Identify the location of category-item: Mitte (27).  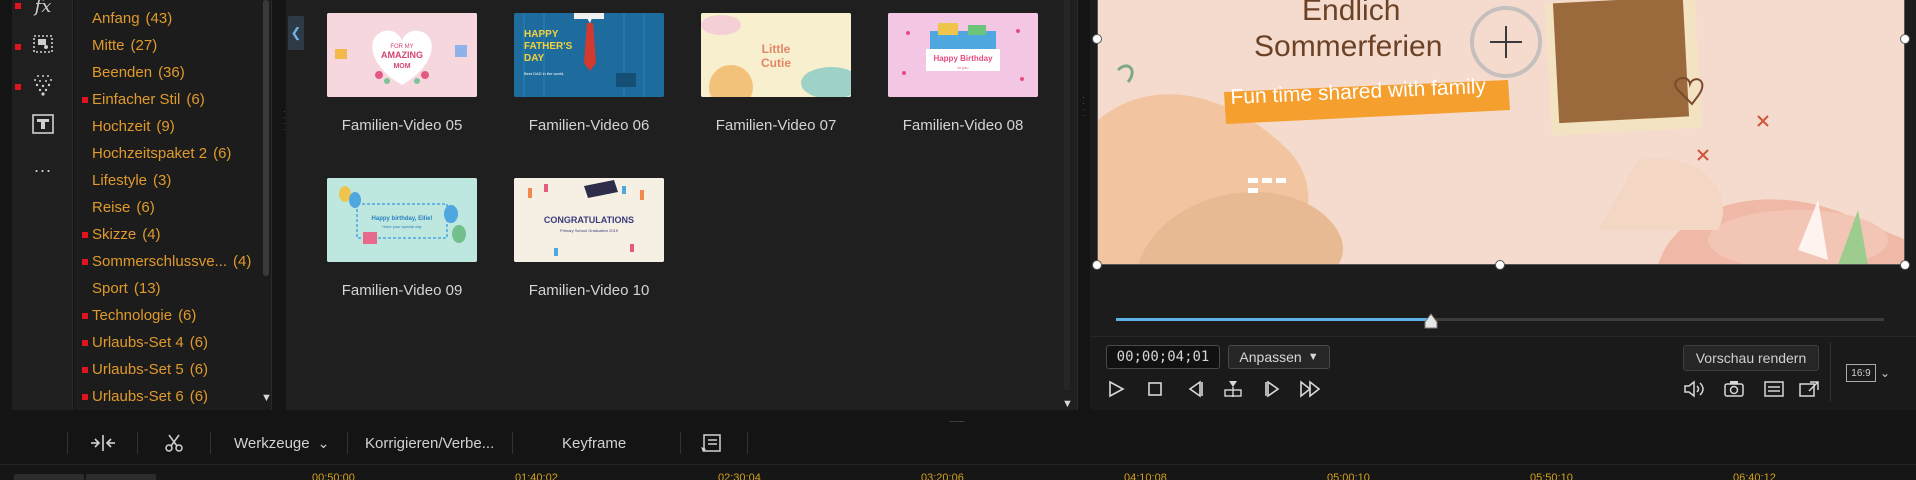
(124, 46).